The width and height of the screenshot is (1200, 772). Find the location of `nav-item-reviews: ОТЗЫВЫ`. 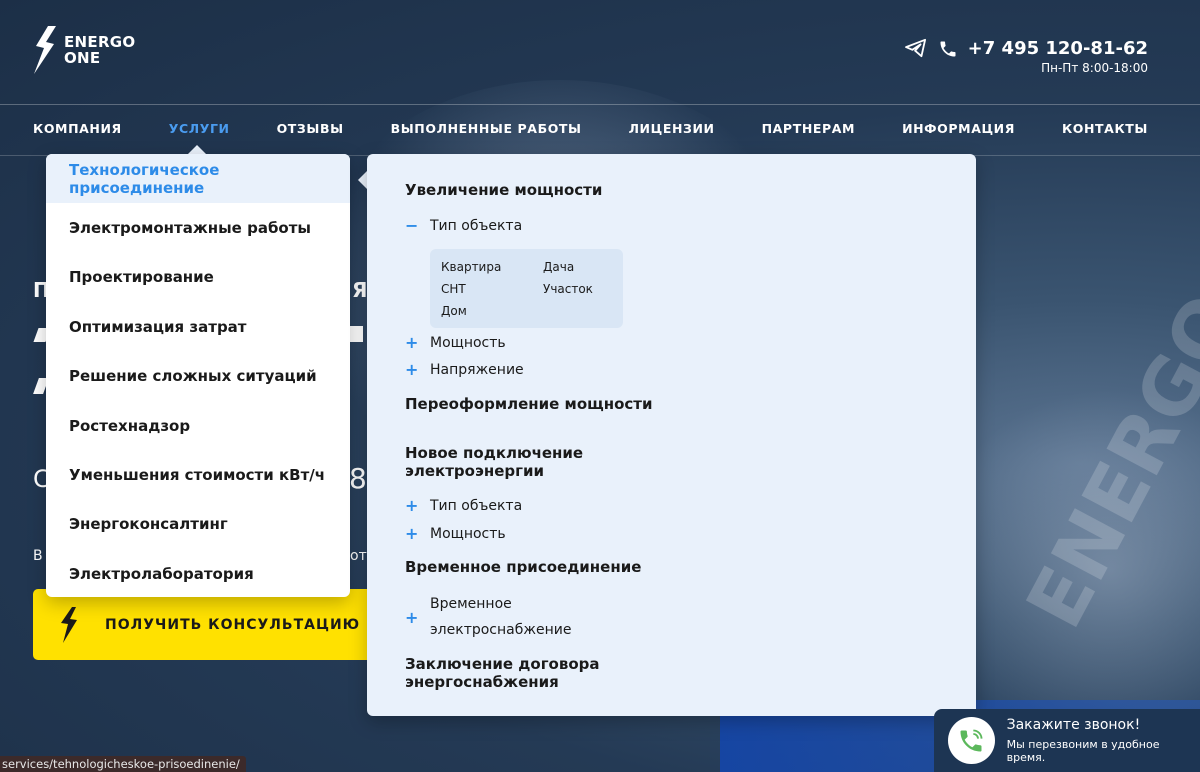

nav-item-reviews: ОТЗЫВЫ is located at coordinates (310, 128).